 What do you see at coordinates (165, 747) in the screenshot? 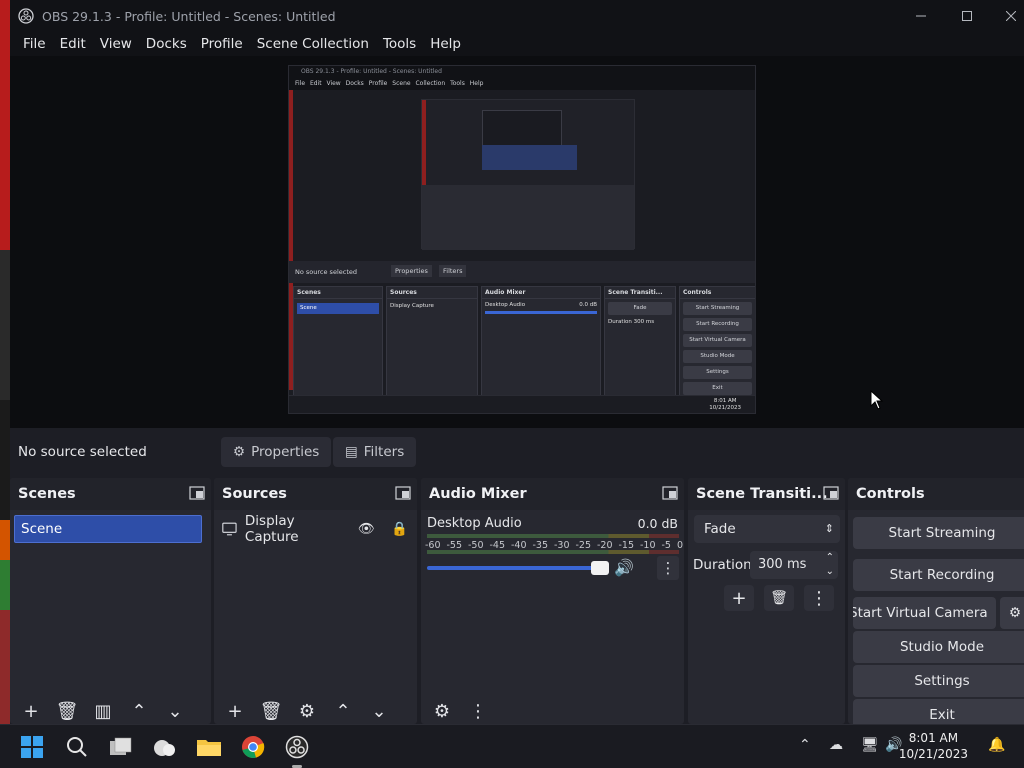
I see `widgets-button` at bounding box center [165, 747].